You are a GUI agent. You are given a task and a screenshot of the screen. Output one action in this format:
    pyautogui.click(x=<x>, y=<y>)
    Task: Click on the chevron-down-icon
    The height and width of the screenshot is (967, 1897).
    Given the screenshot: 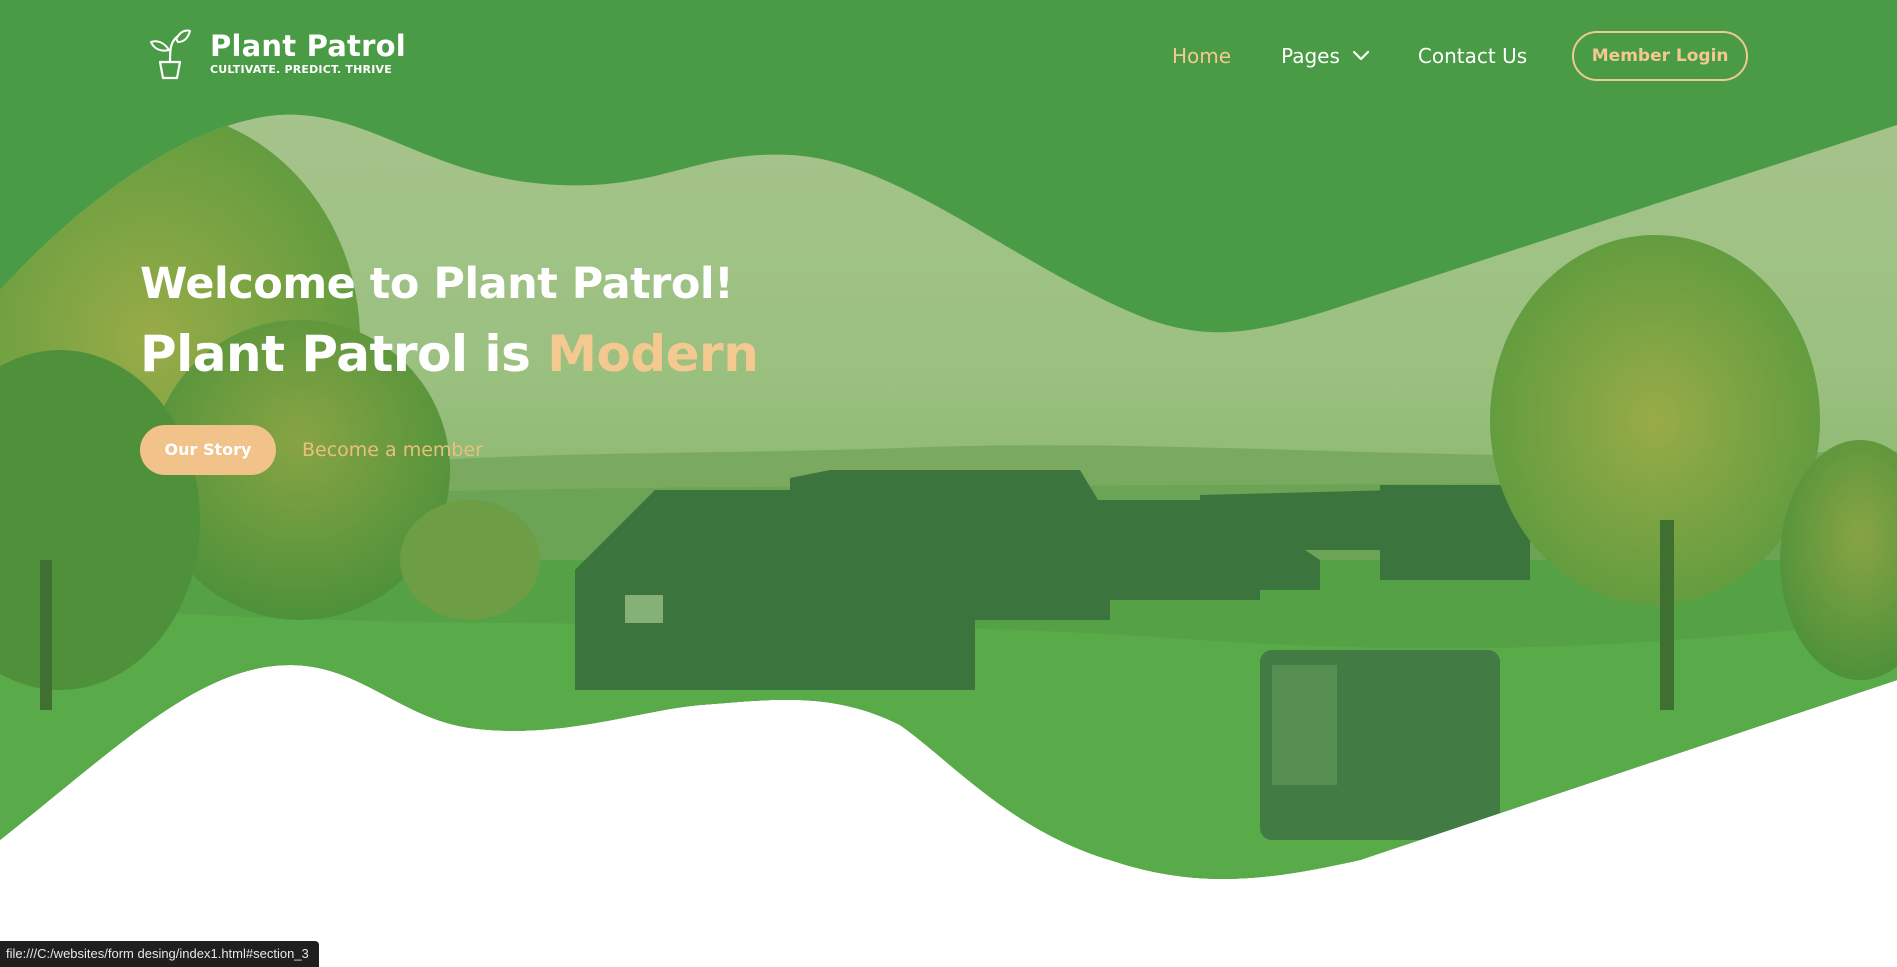 What is the action you would take?
    pyautogui.click(x=1361, y=55)
    